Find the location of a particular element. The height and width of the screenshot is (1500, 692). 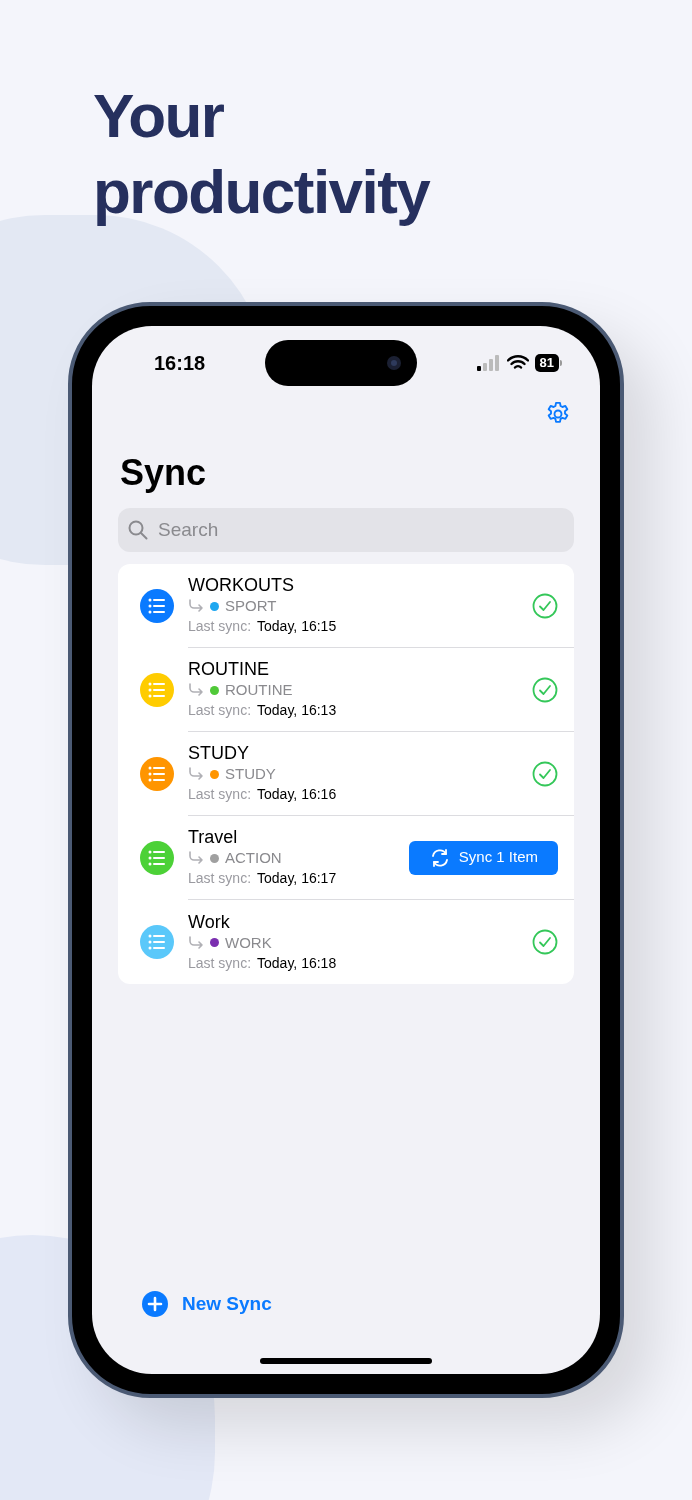

sync-name: Work is located at coordinates (209, 921).